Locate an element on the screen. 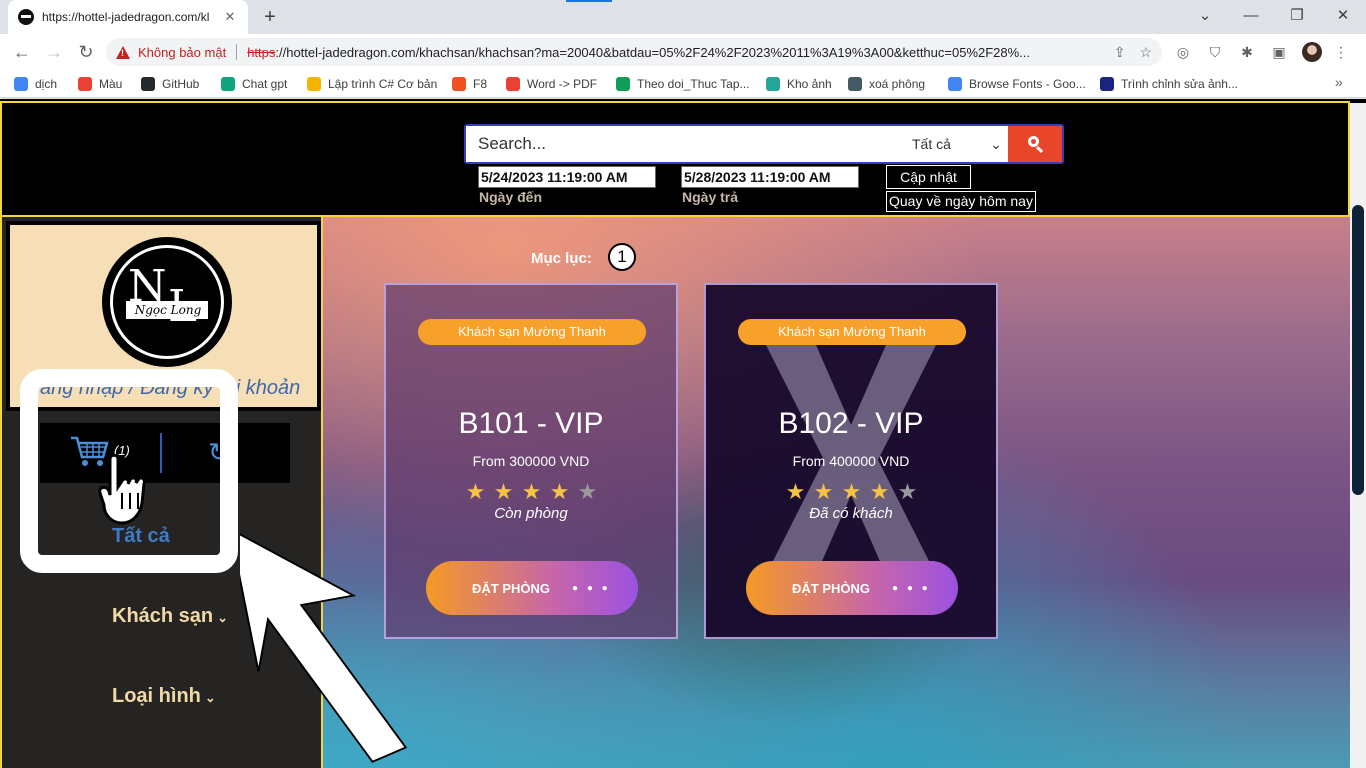 The image size is (1366, 768). search-button is located at coordinates (1035, 144).